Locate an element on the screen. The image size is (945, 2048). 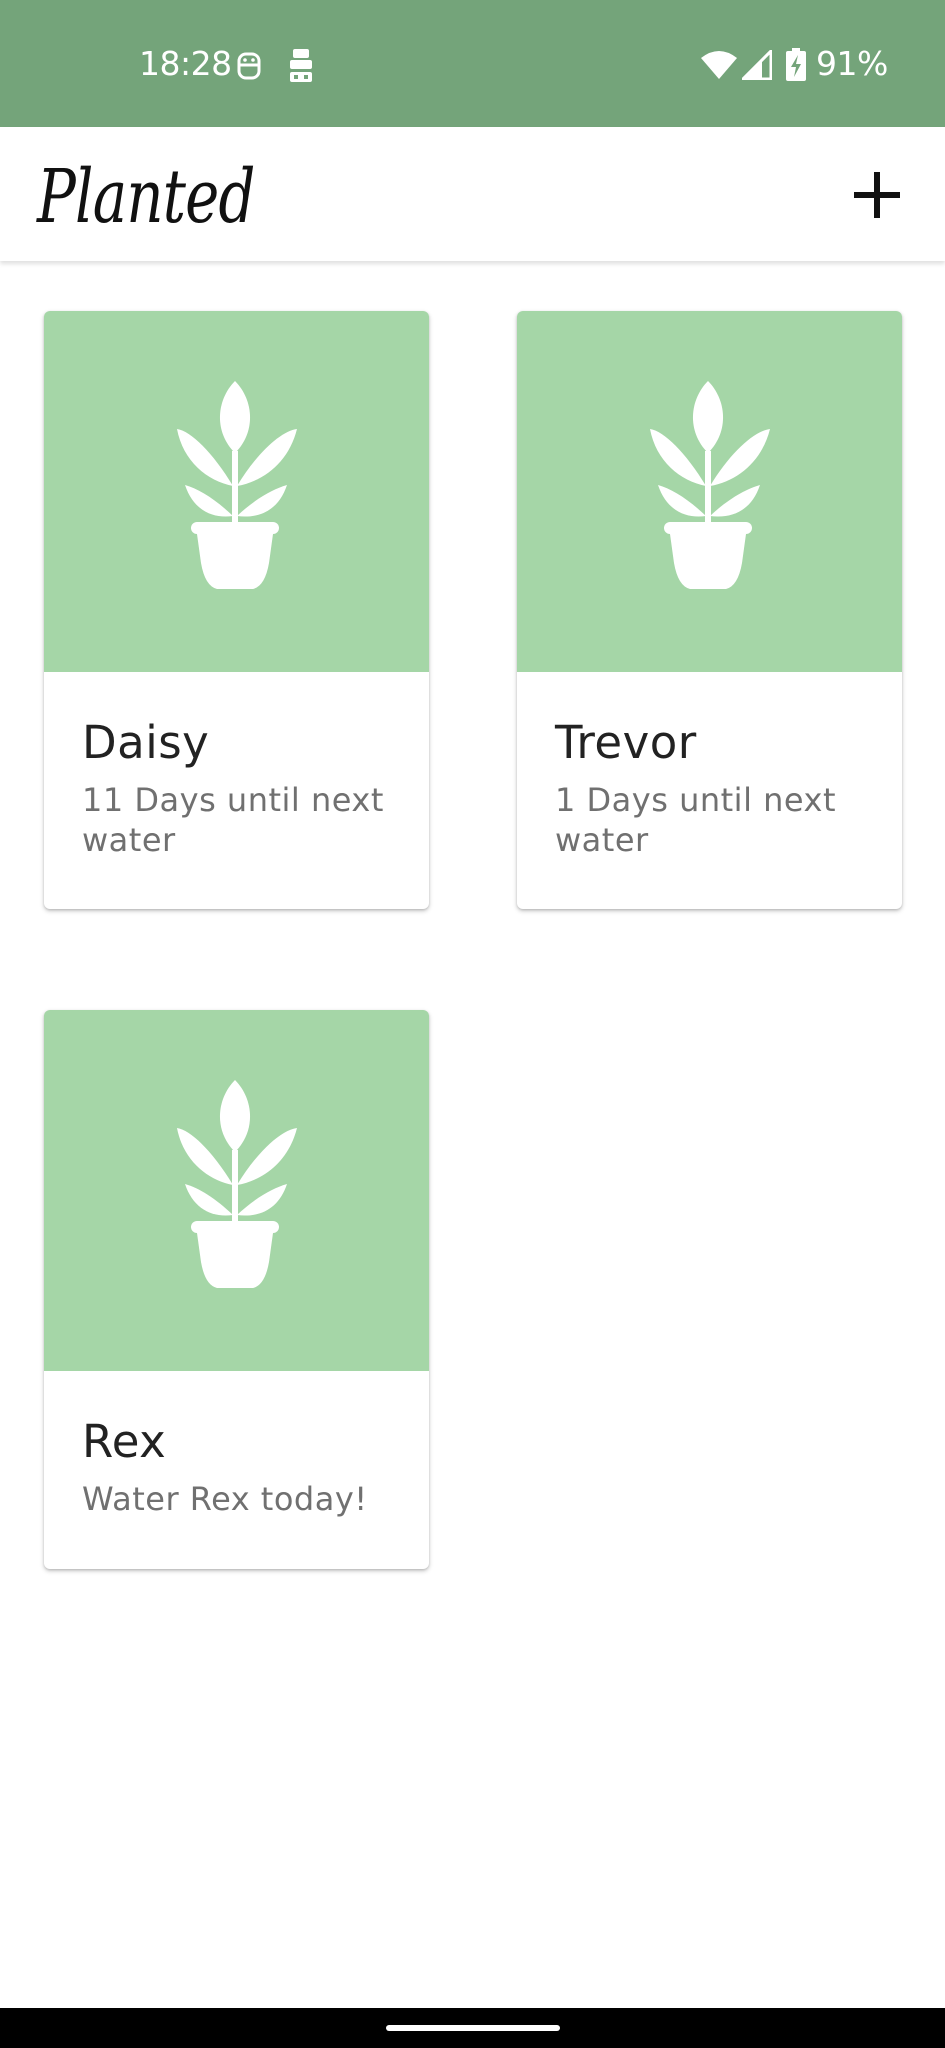
plant-name: Trevor is located at coordinates (626, 742).